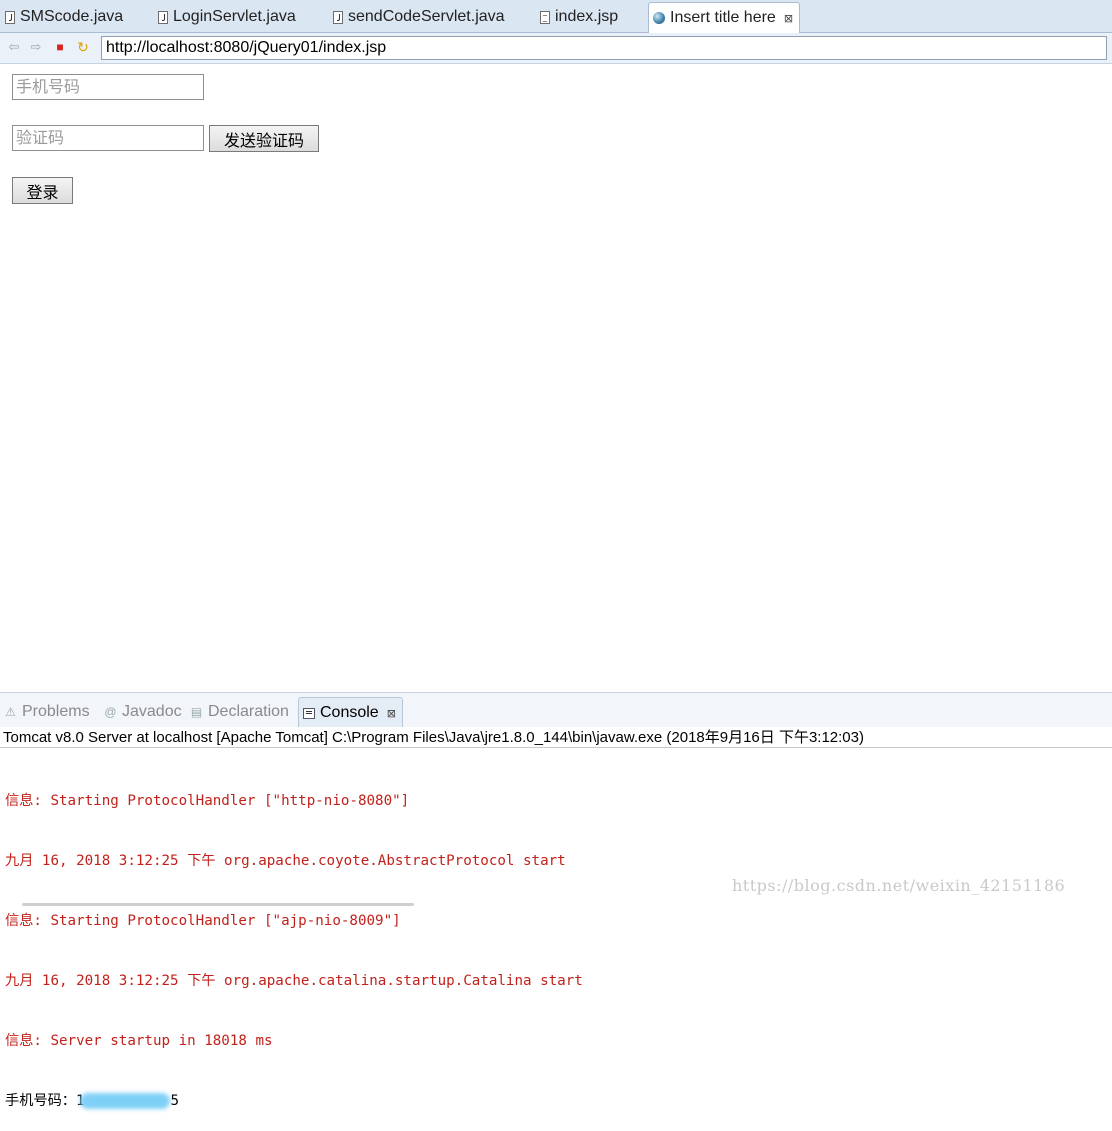 The width and height of the screenshot is (1112, 1131). Describe the element at coordinates (587, 16) in the screenshot. I see `tab-label: index.jsp` at that location.